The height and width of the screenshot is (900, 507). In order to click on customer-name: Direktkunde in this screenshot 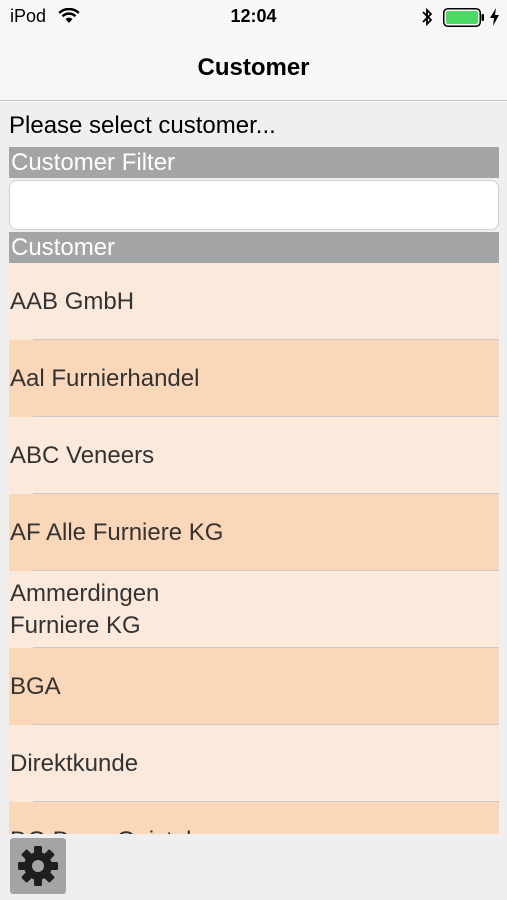, I will do `click(74, 763)`.